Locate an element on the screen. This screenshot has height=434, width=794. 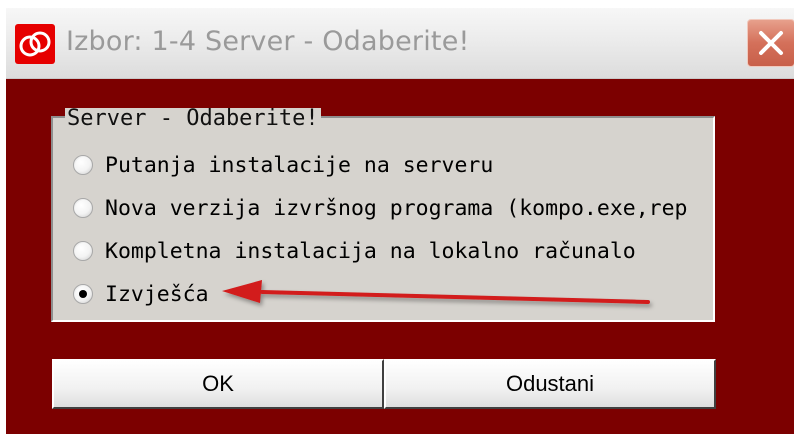
close-icon is located at coordinates (771, 43).